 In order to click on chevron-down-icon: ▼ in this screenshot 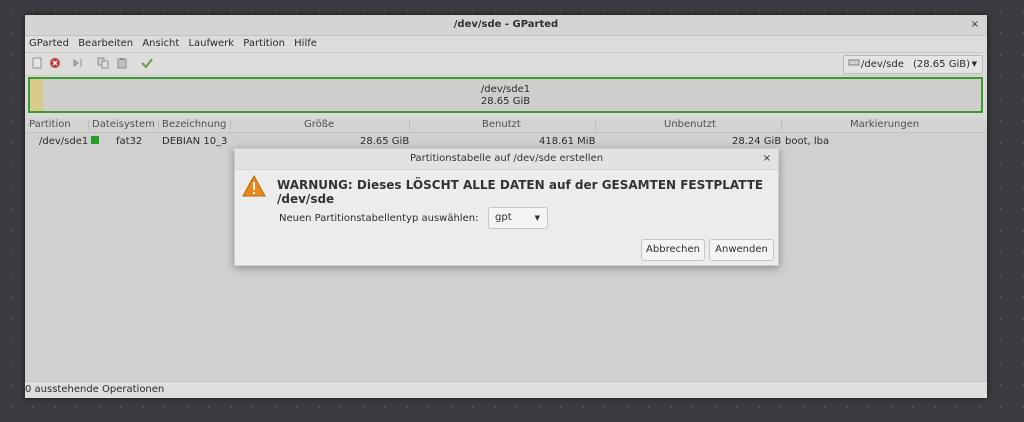, I will do `click(537, 218)`.